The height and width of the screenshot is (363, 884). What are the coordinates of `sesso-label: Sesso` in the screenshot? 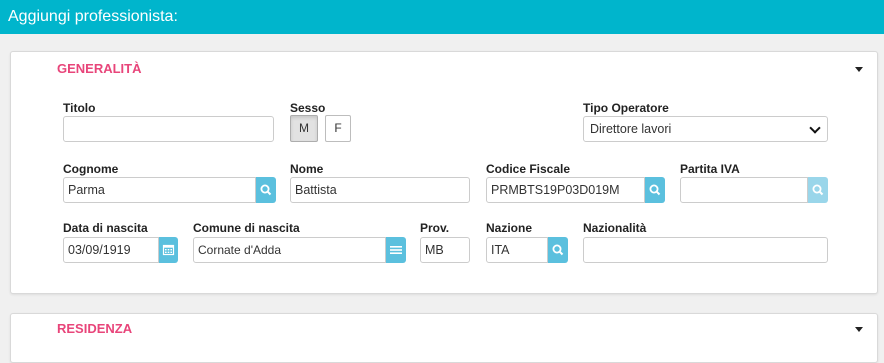 It's located at (308, 108).